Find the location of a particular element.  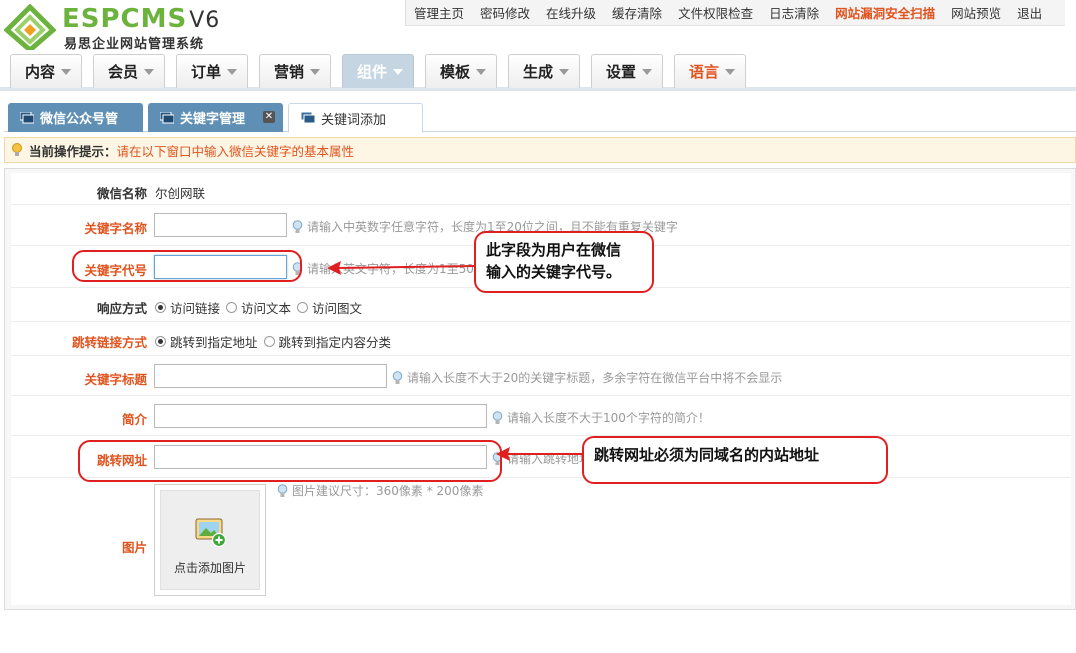

subtab-wechat-accounts: 微信公众号管 is located at coordinates (75, 117).